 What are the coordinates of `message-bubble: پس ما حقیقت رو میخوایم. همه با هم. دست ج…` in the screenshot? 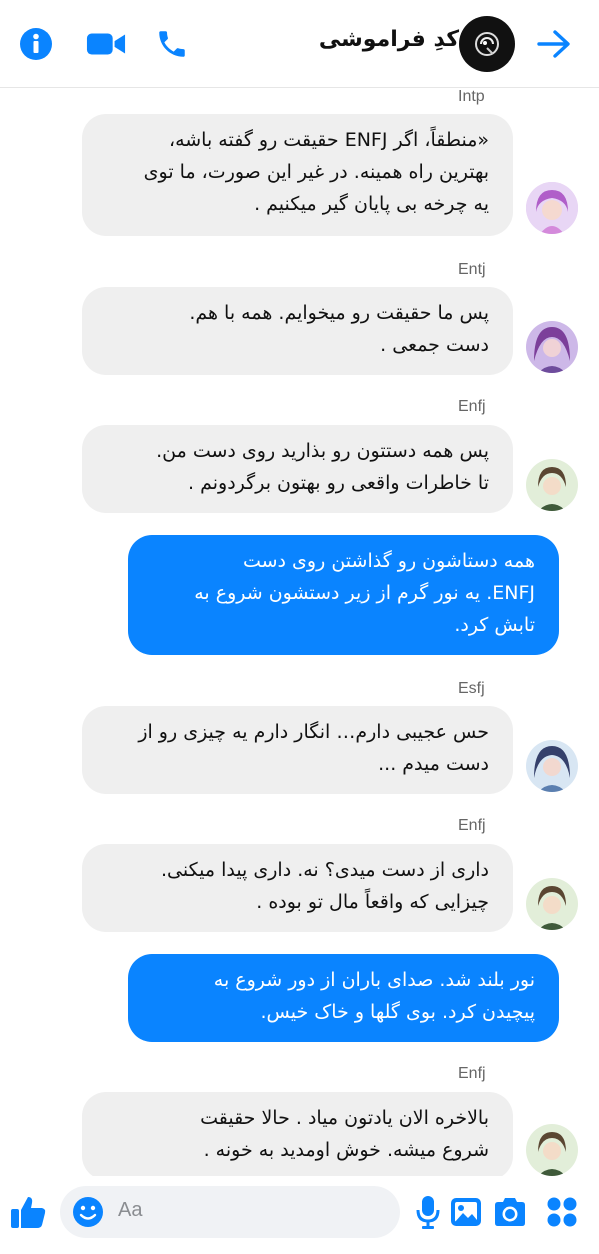 It's located at (297, 331).